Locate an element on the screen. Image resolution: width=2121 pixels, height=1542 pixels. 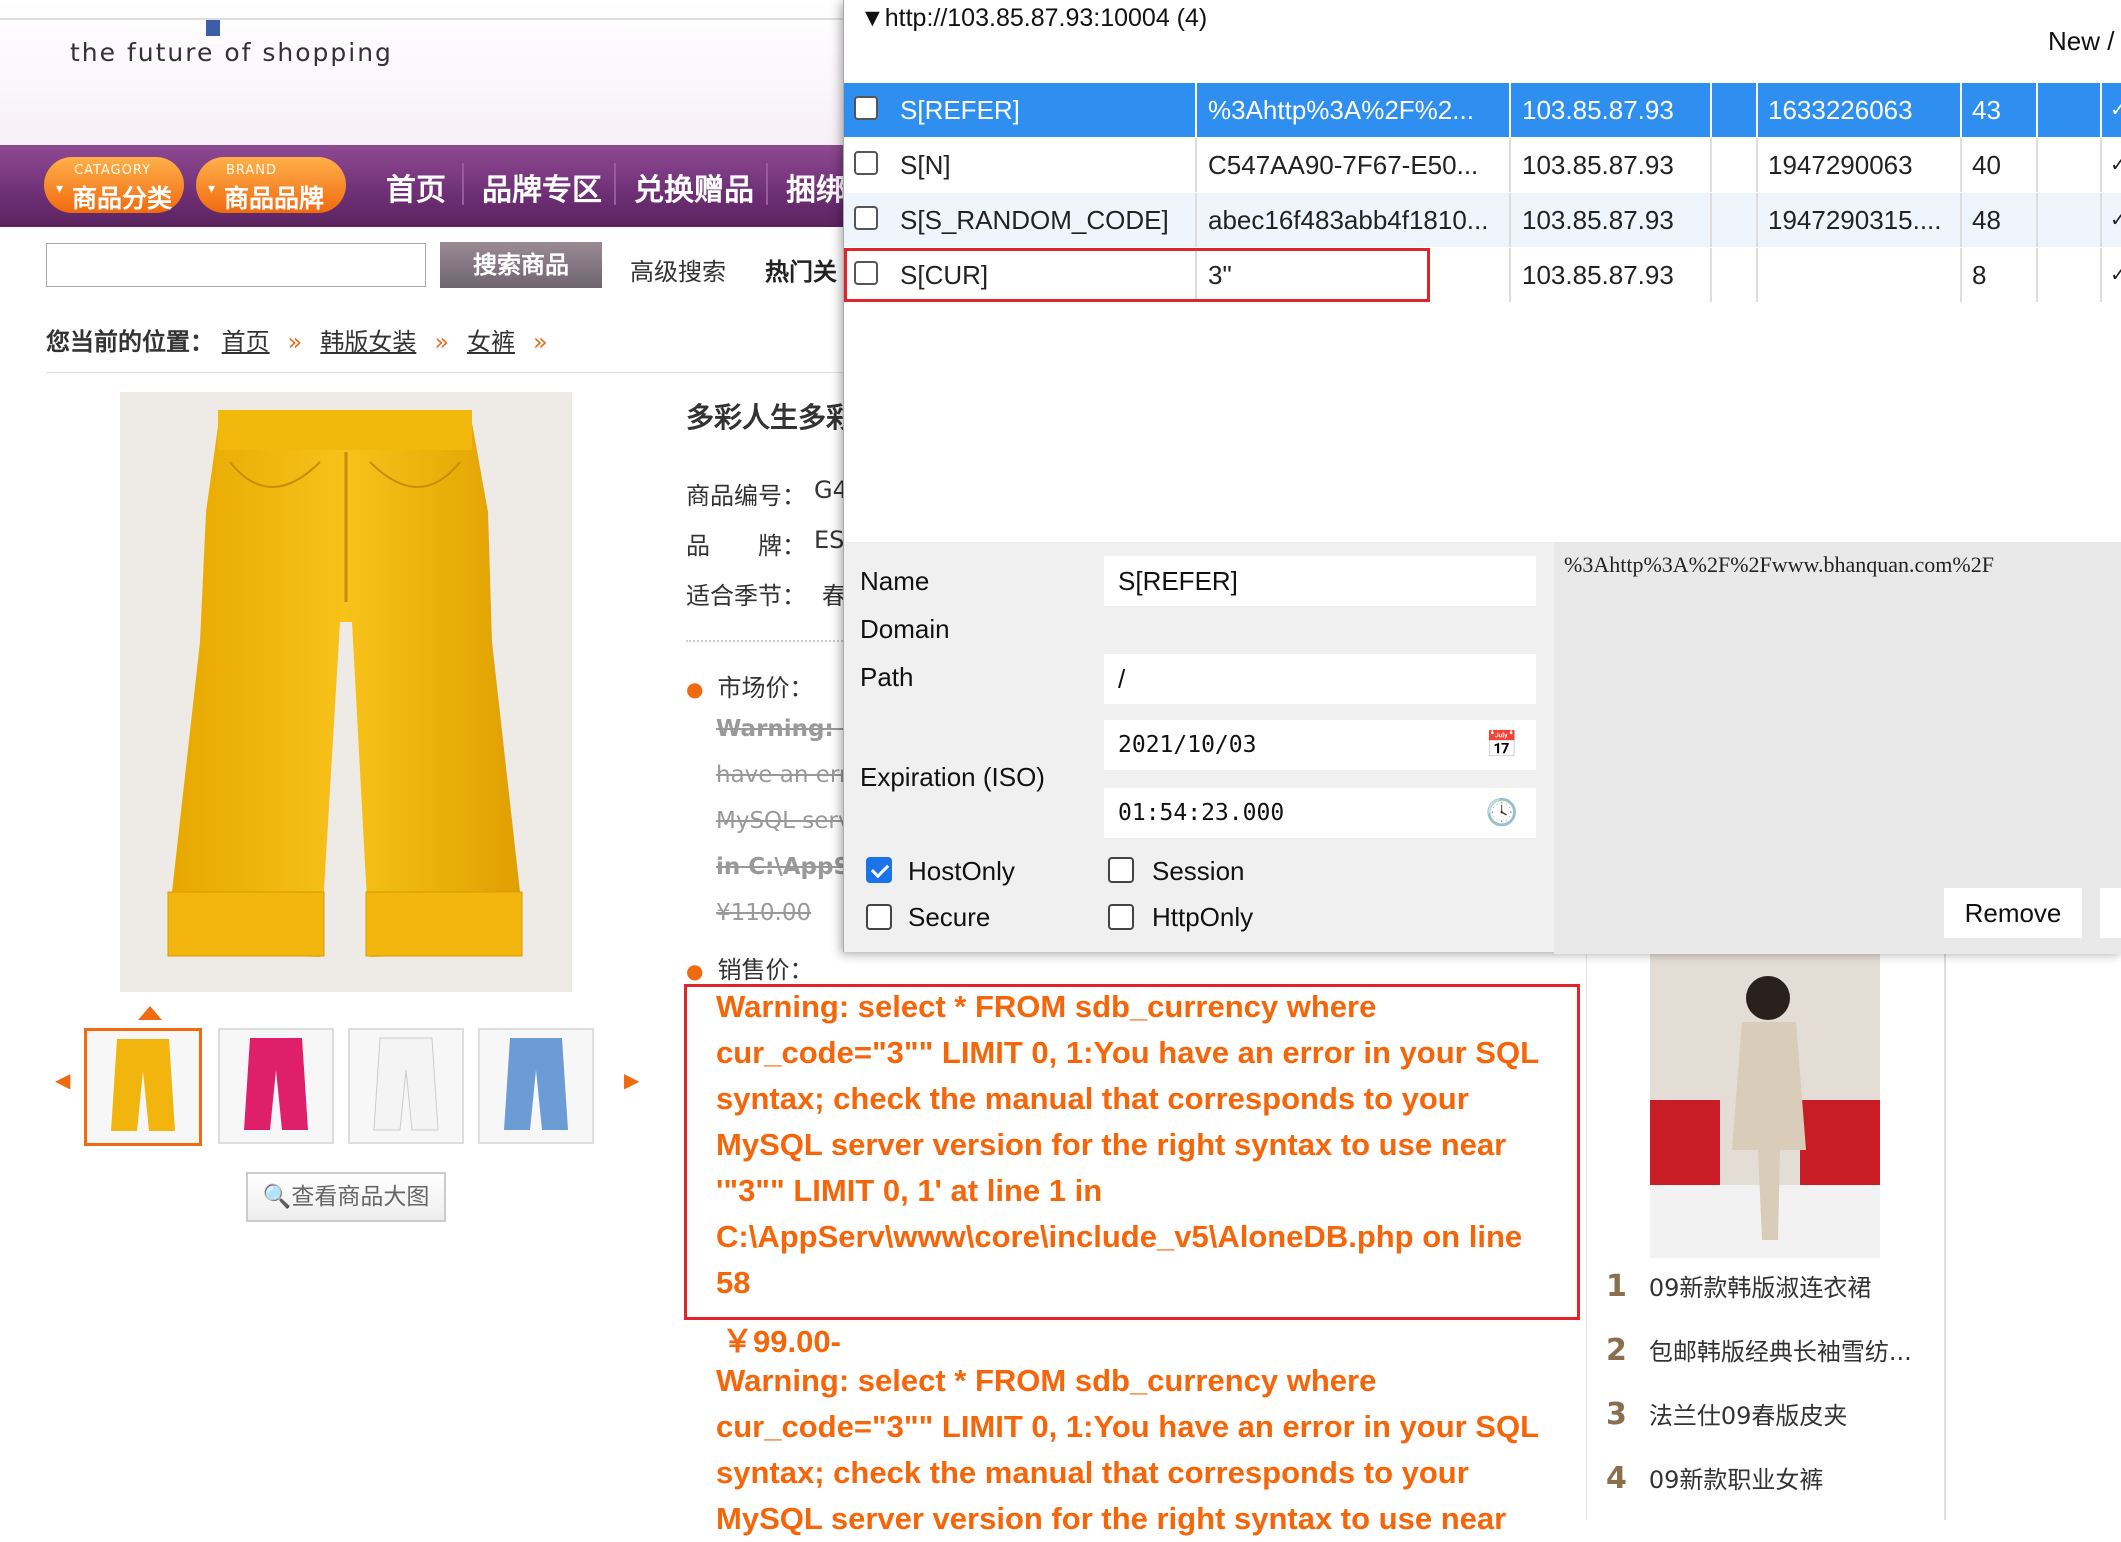
market-price-warning: MySQL serv is located at coordinates (781, 821).